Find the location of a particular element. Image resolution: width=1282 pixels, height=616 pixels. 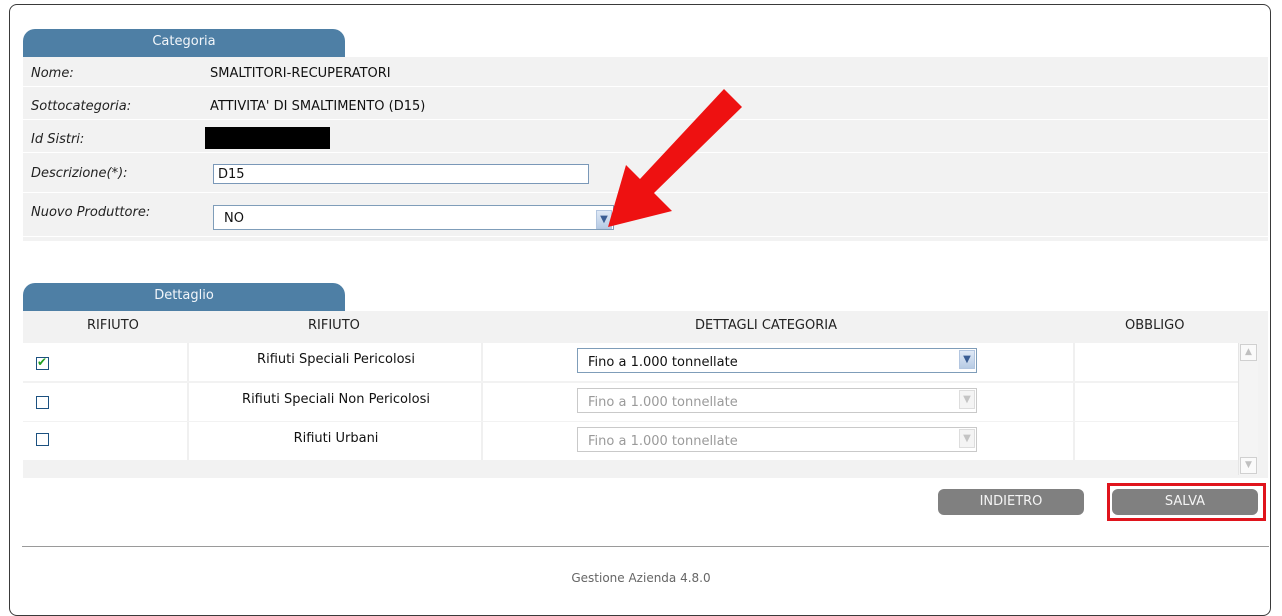

descrizione-input: D15 is located at coordinates (401, 174).